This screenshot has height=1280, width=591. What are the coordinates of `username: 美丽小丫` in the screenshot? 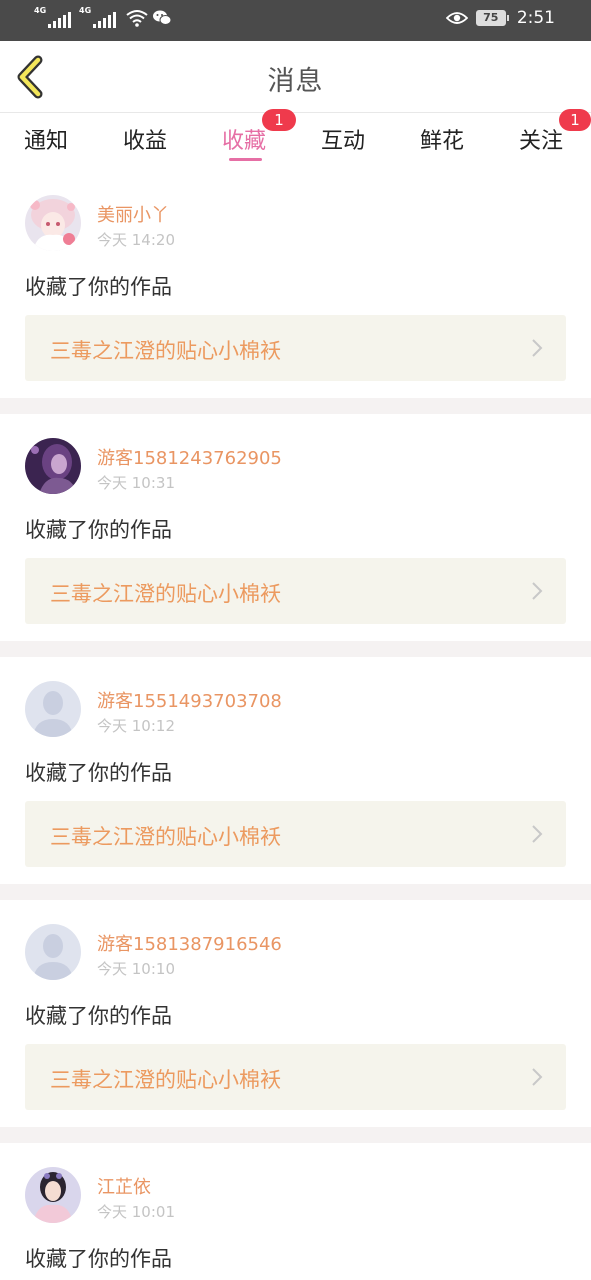 It's located at (133, 214).